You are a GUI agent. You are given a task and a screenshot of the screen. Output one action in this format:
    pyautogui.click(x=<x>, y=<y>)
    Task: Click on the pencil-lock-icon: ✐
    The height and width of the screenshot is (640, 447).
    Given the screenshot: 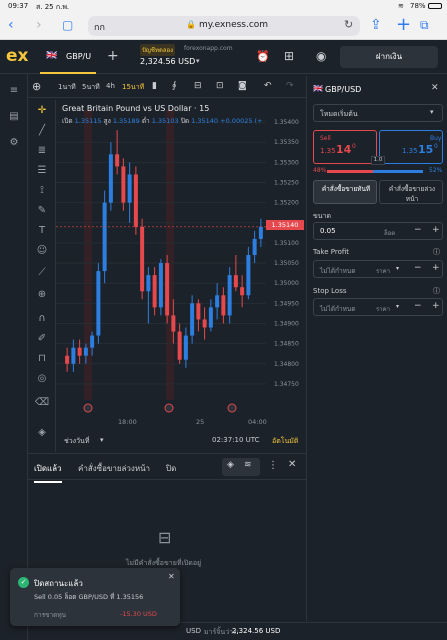 What is the action you would take?
    pyautogui.click(x=42, y=339)
    